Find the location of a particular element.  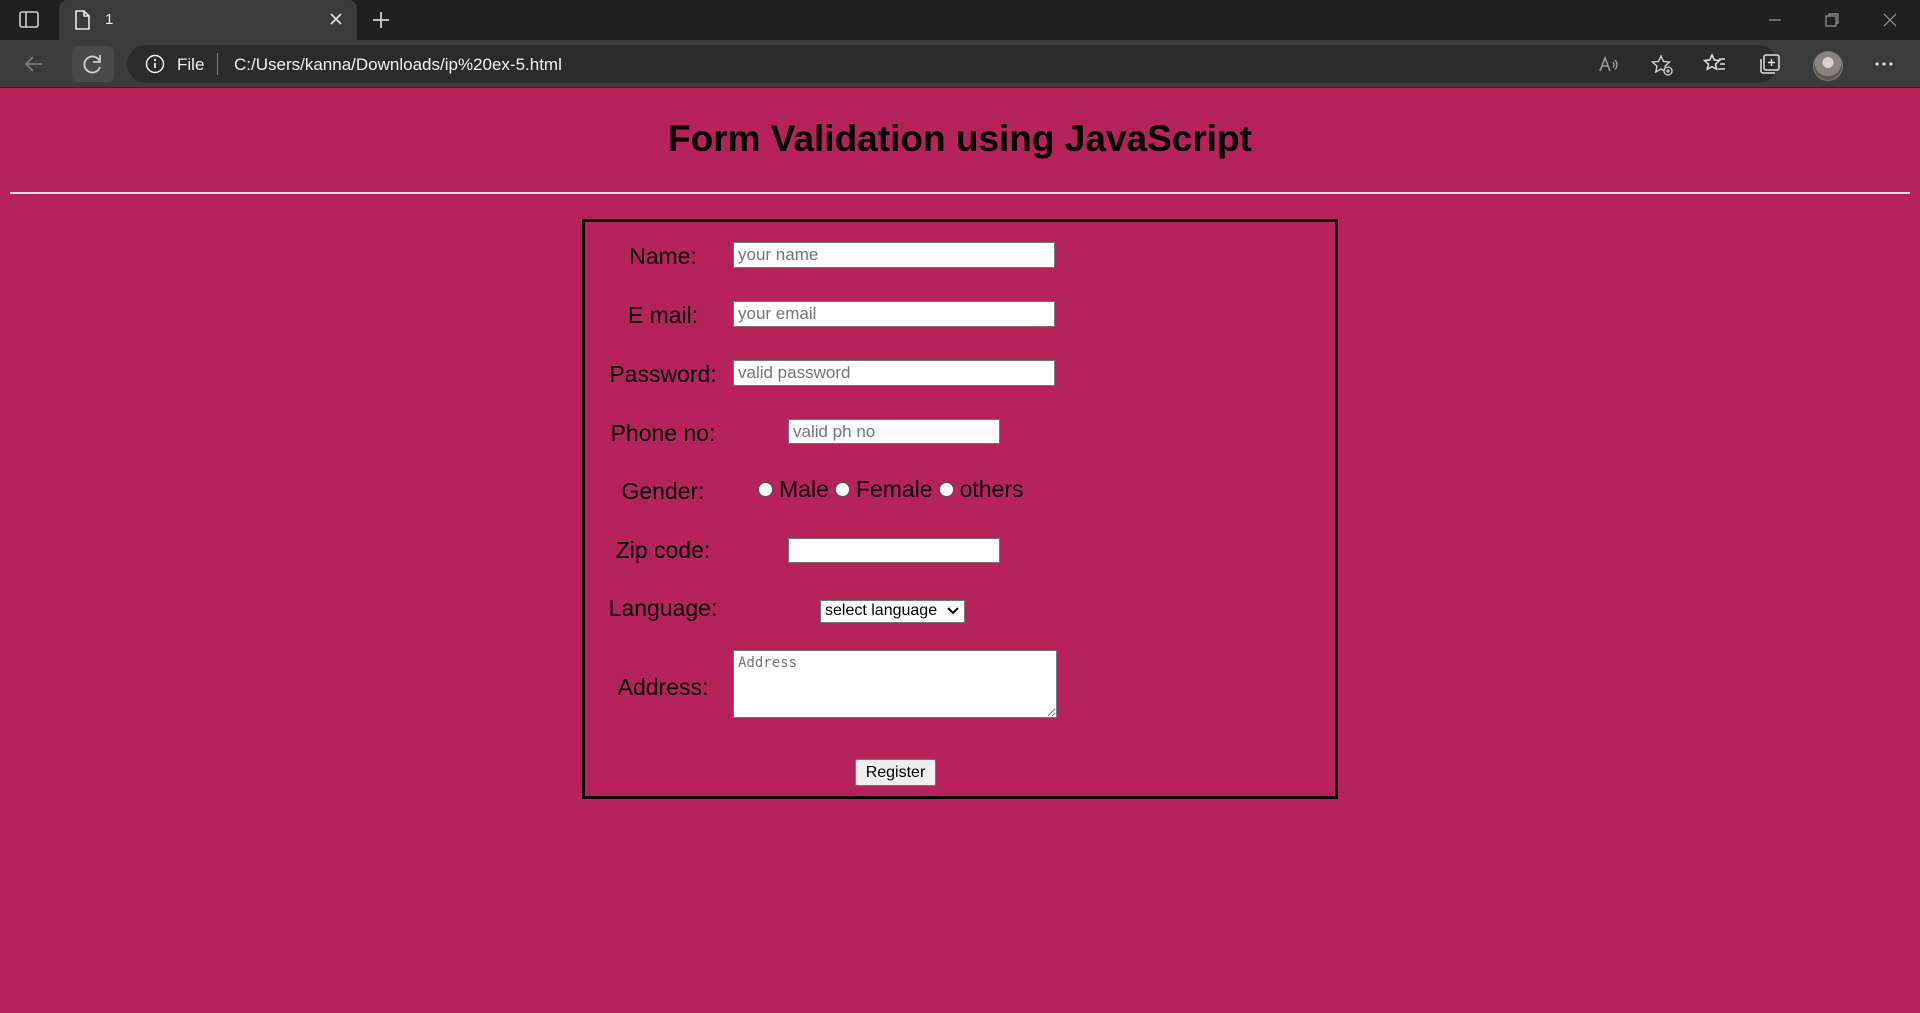

gender-others-radio is located at coordinates (946, 489).